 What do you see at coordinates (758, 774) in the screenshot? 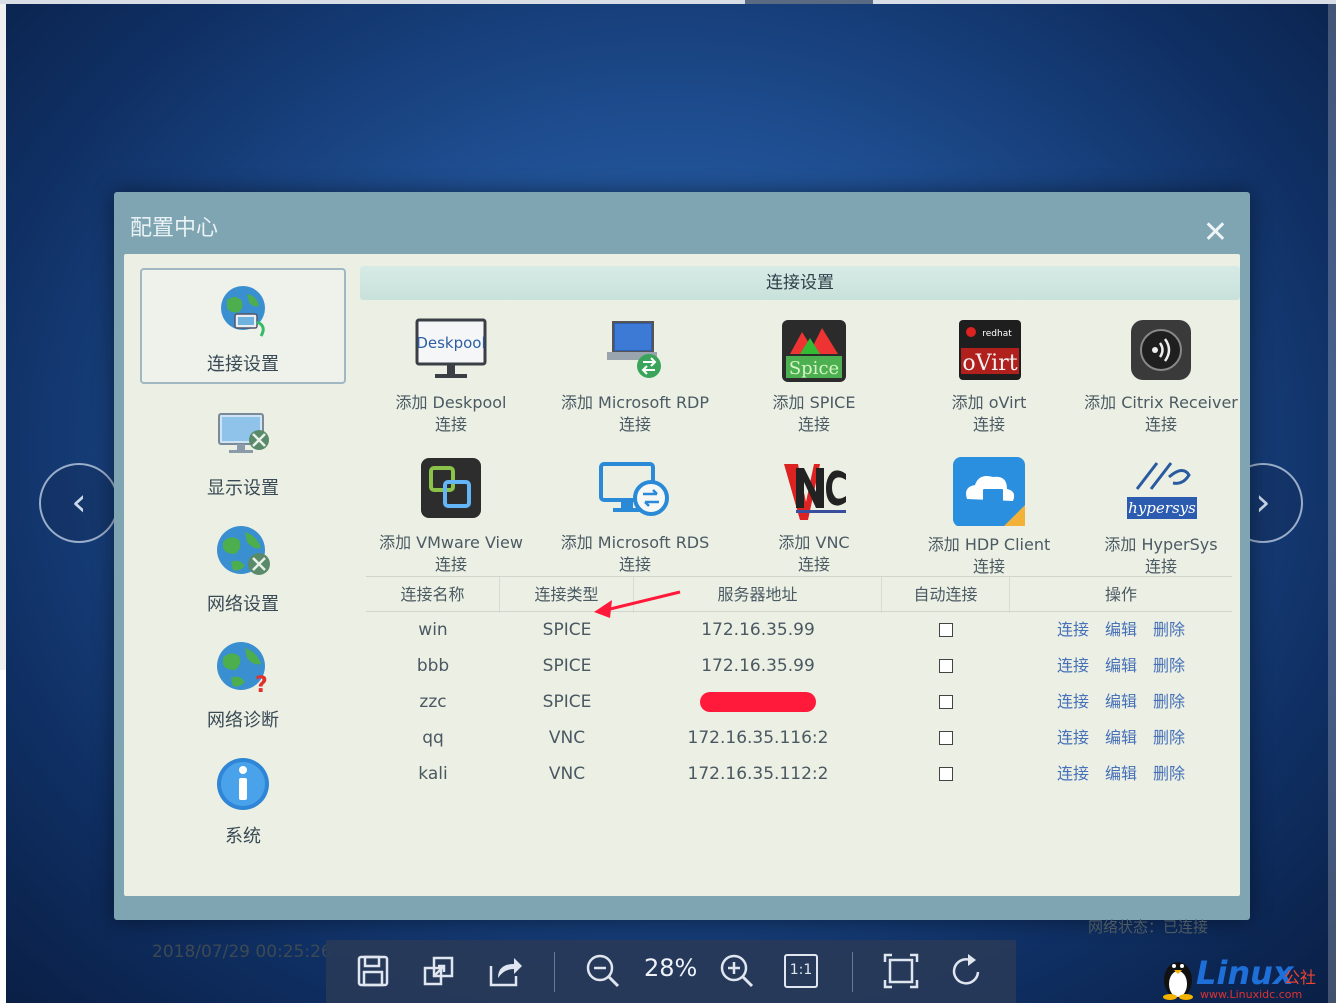
I see `server-address: 172.16.35.112:2` at bounding box center [758, 774].